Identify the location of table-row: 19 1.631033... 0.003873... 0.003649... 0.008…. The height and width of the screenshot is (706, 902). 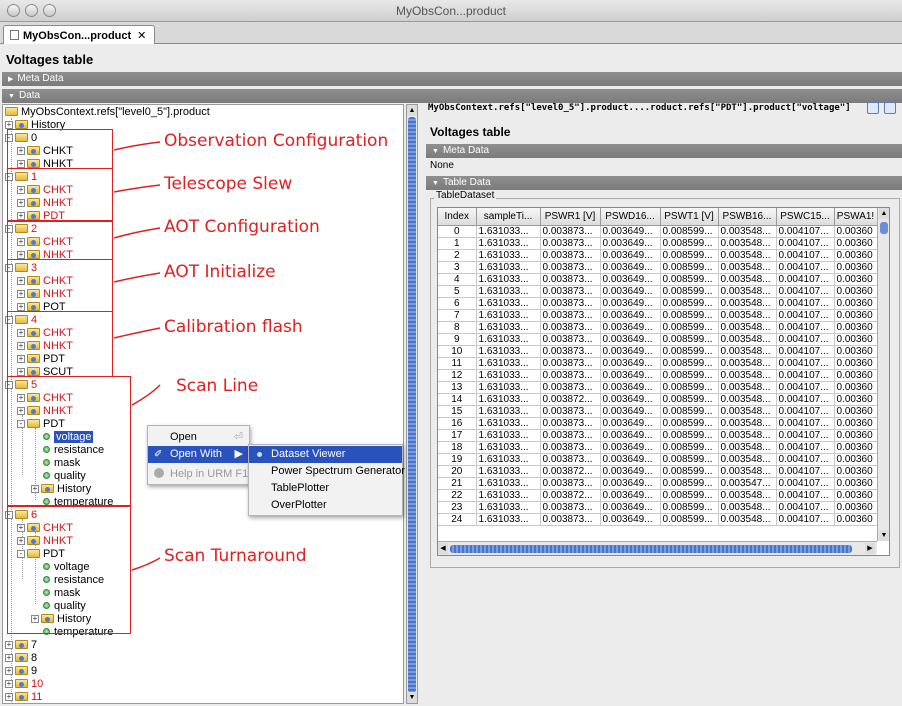
(658, 459).